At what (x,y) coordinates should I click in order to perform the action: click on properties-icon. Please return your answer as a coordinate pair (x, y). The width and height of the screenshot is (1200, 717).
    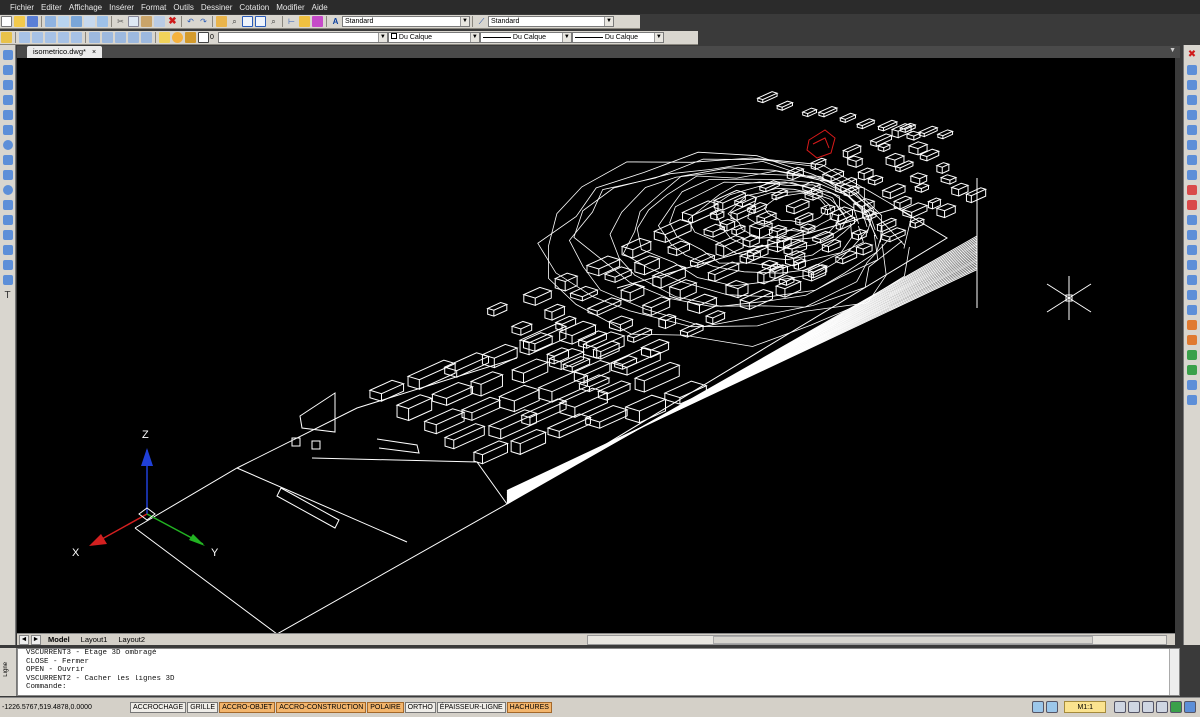
    Looking at the image, I should click on (304, 21).